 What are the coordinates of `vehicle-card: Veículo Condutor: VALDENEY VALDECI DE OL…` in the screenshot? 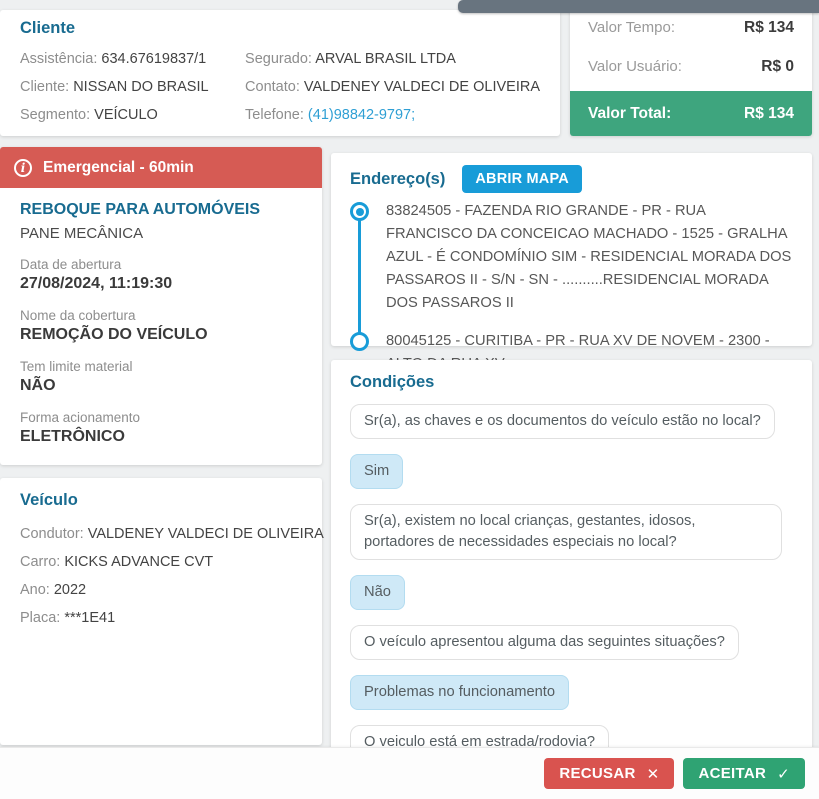 It's located at (162, 611).